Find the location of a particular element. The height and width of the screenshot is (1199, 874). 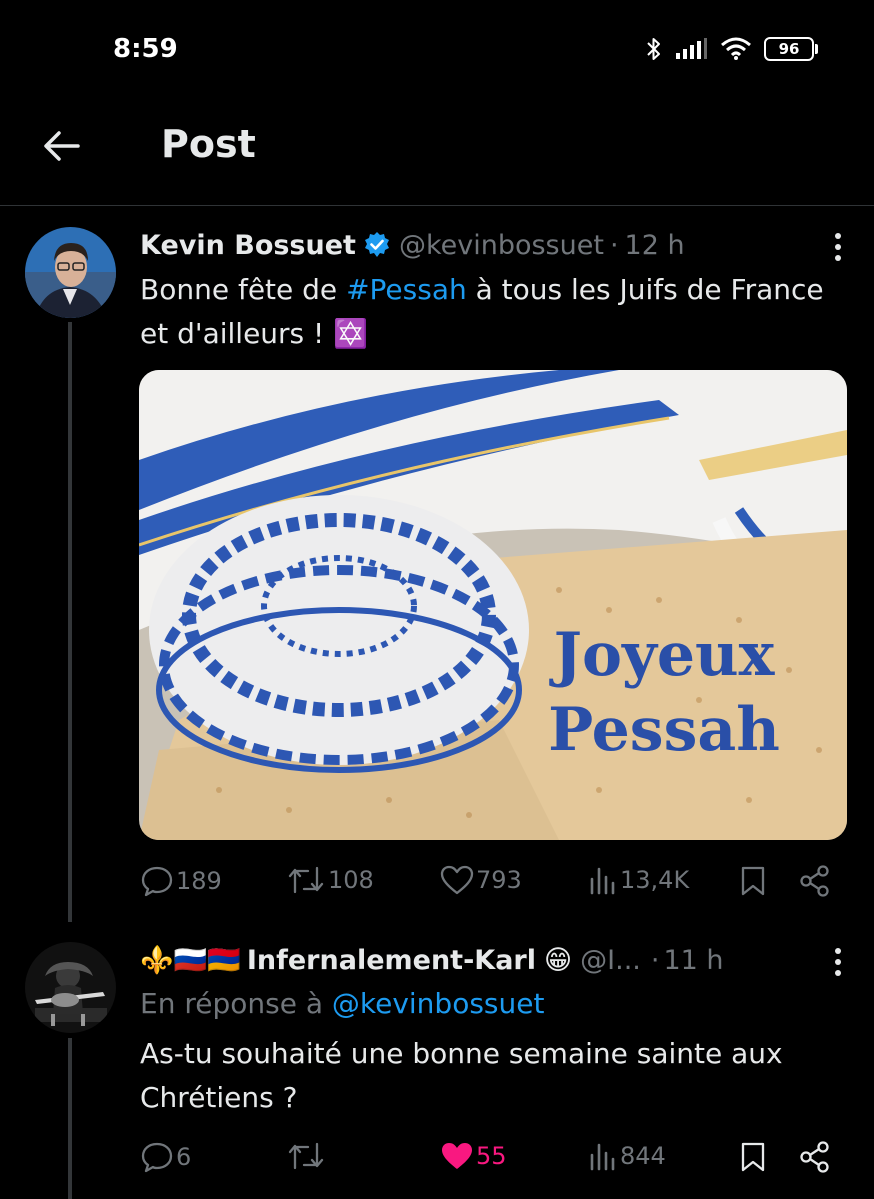

repost-button is located at coordinates (307, 1156).